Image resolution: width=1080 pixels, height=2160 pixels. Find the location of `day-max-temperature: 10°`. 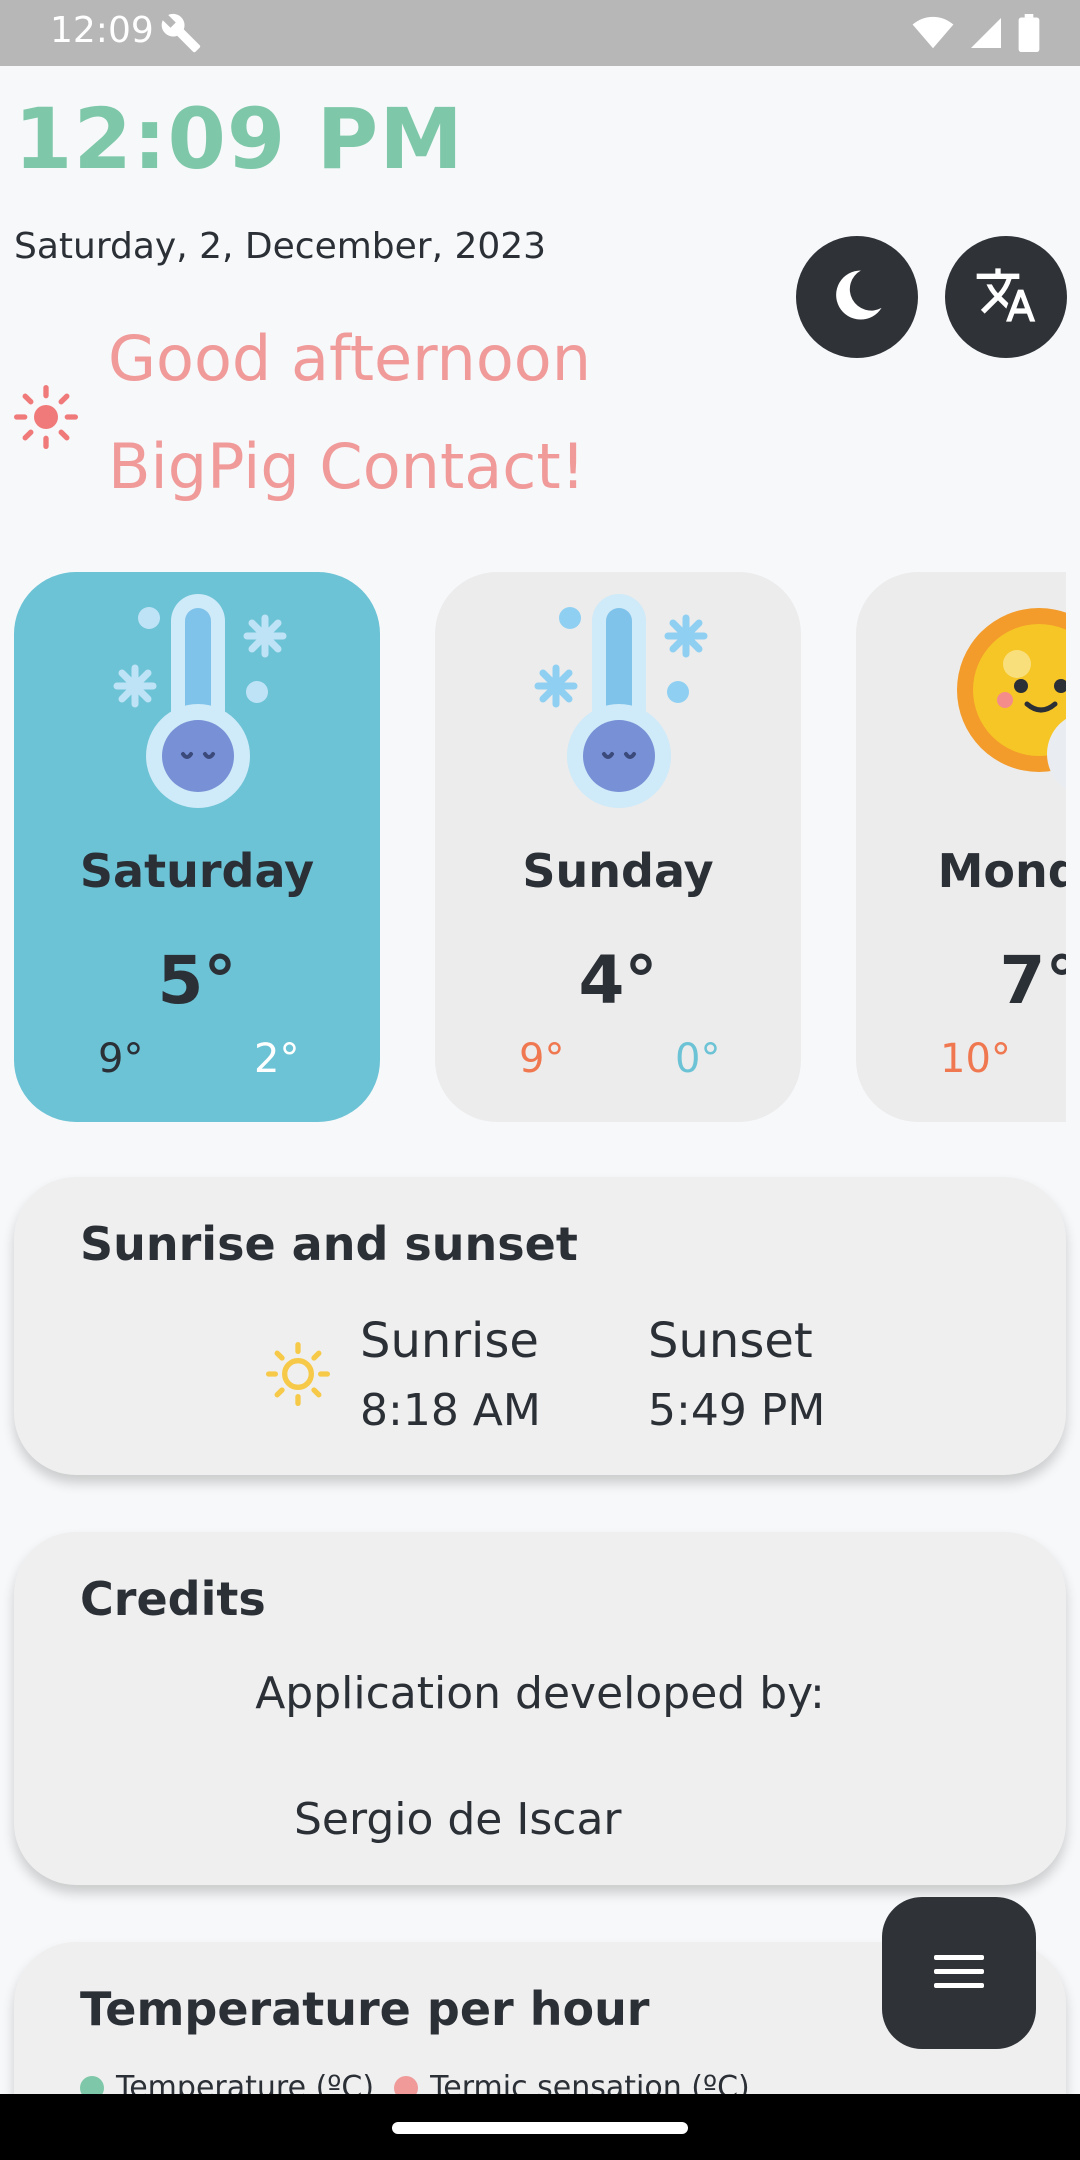

day-max-temperature: 10° is located at coordinates (975, 1059).